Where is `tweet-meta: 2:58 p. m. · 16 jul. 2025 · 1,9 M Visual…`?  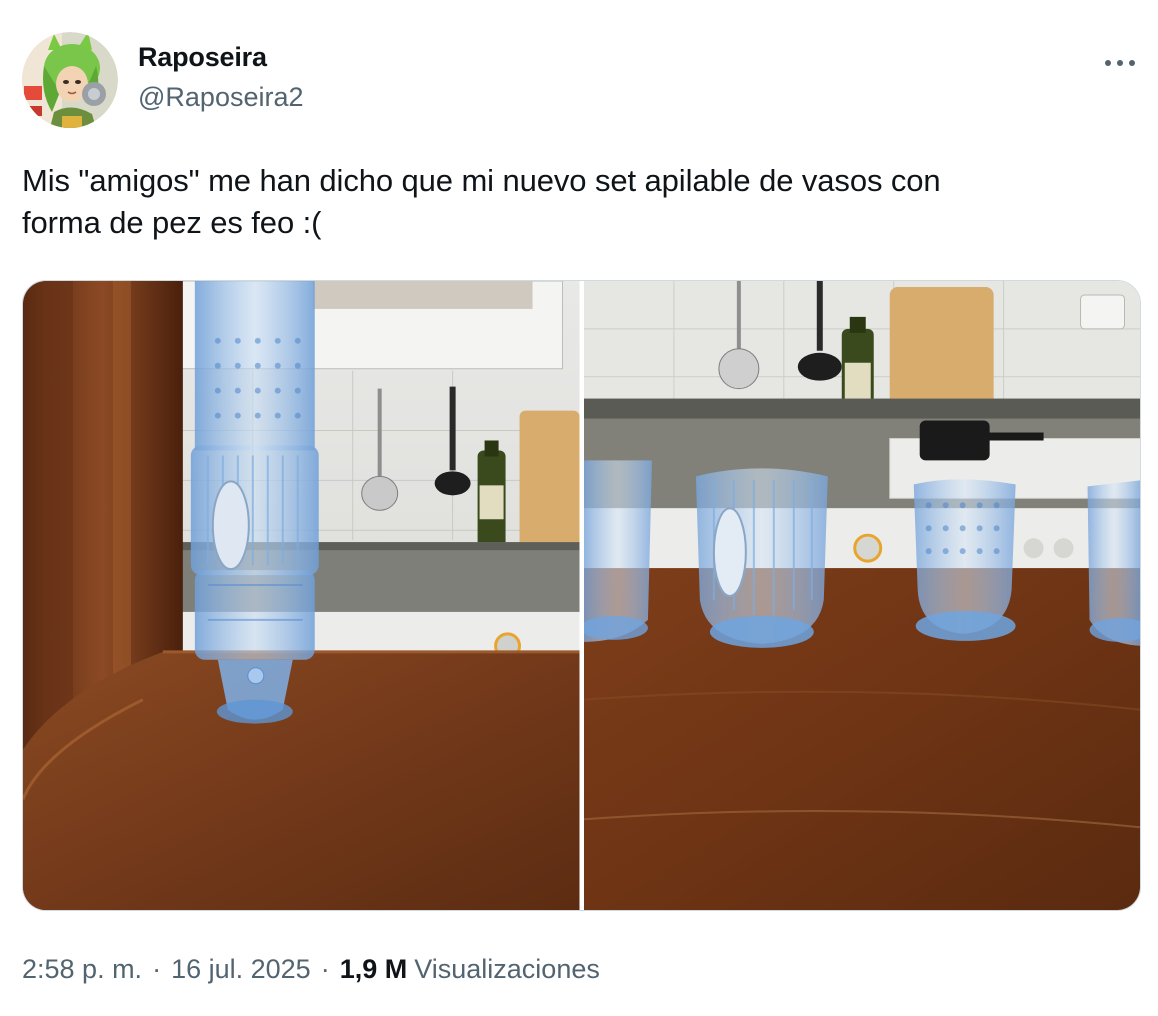
tweet-meta: 2:58 p. m. · 16 jul. 2025 · 1,9 M Visual… is located at coordinates (311, 969).